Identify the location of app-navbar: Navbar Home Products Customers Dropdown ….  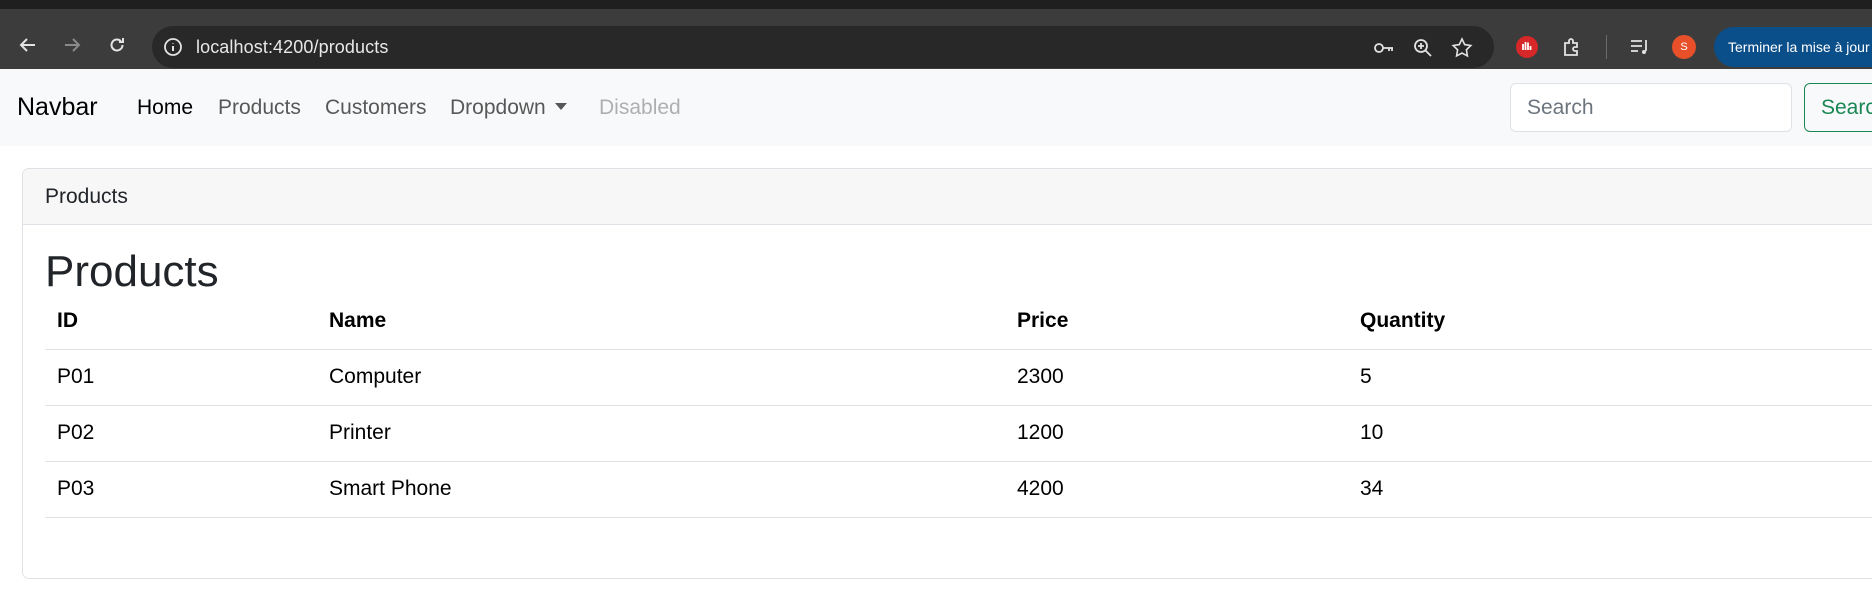
(936, 107).